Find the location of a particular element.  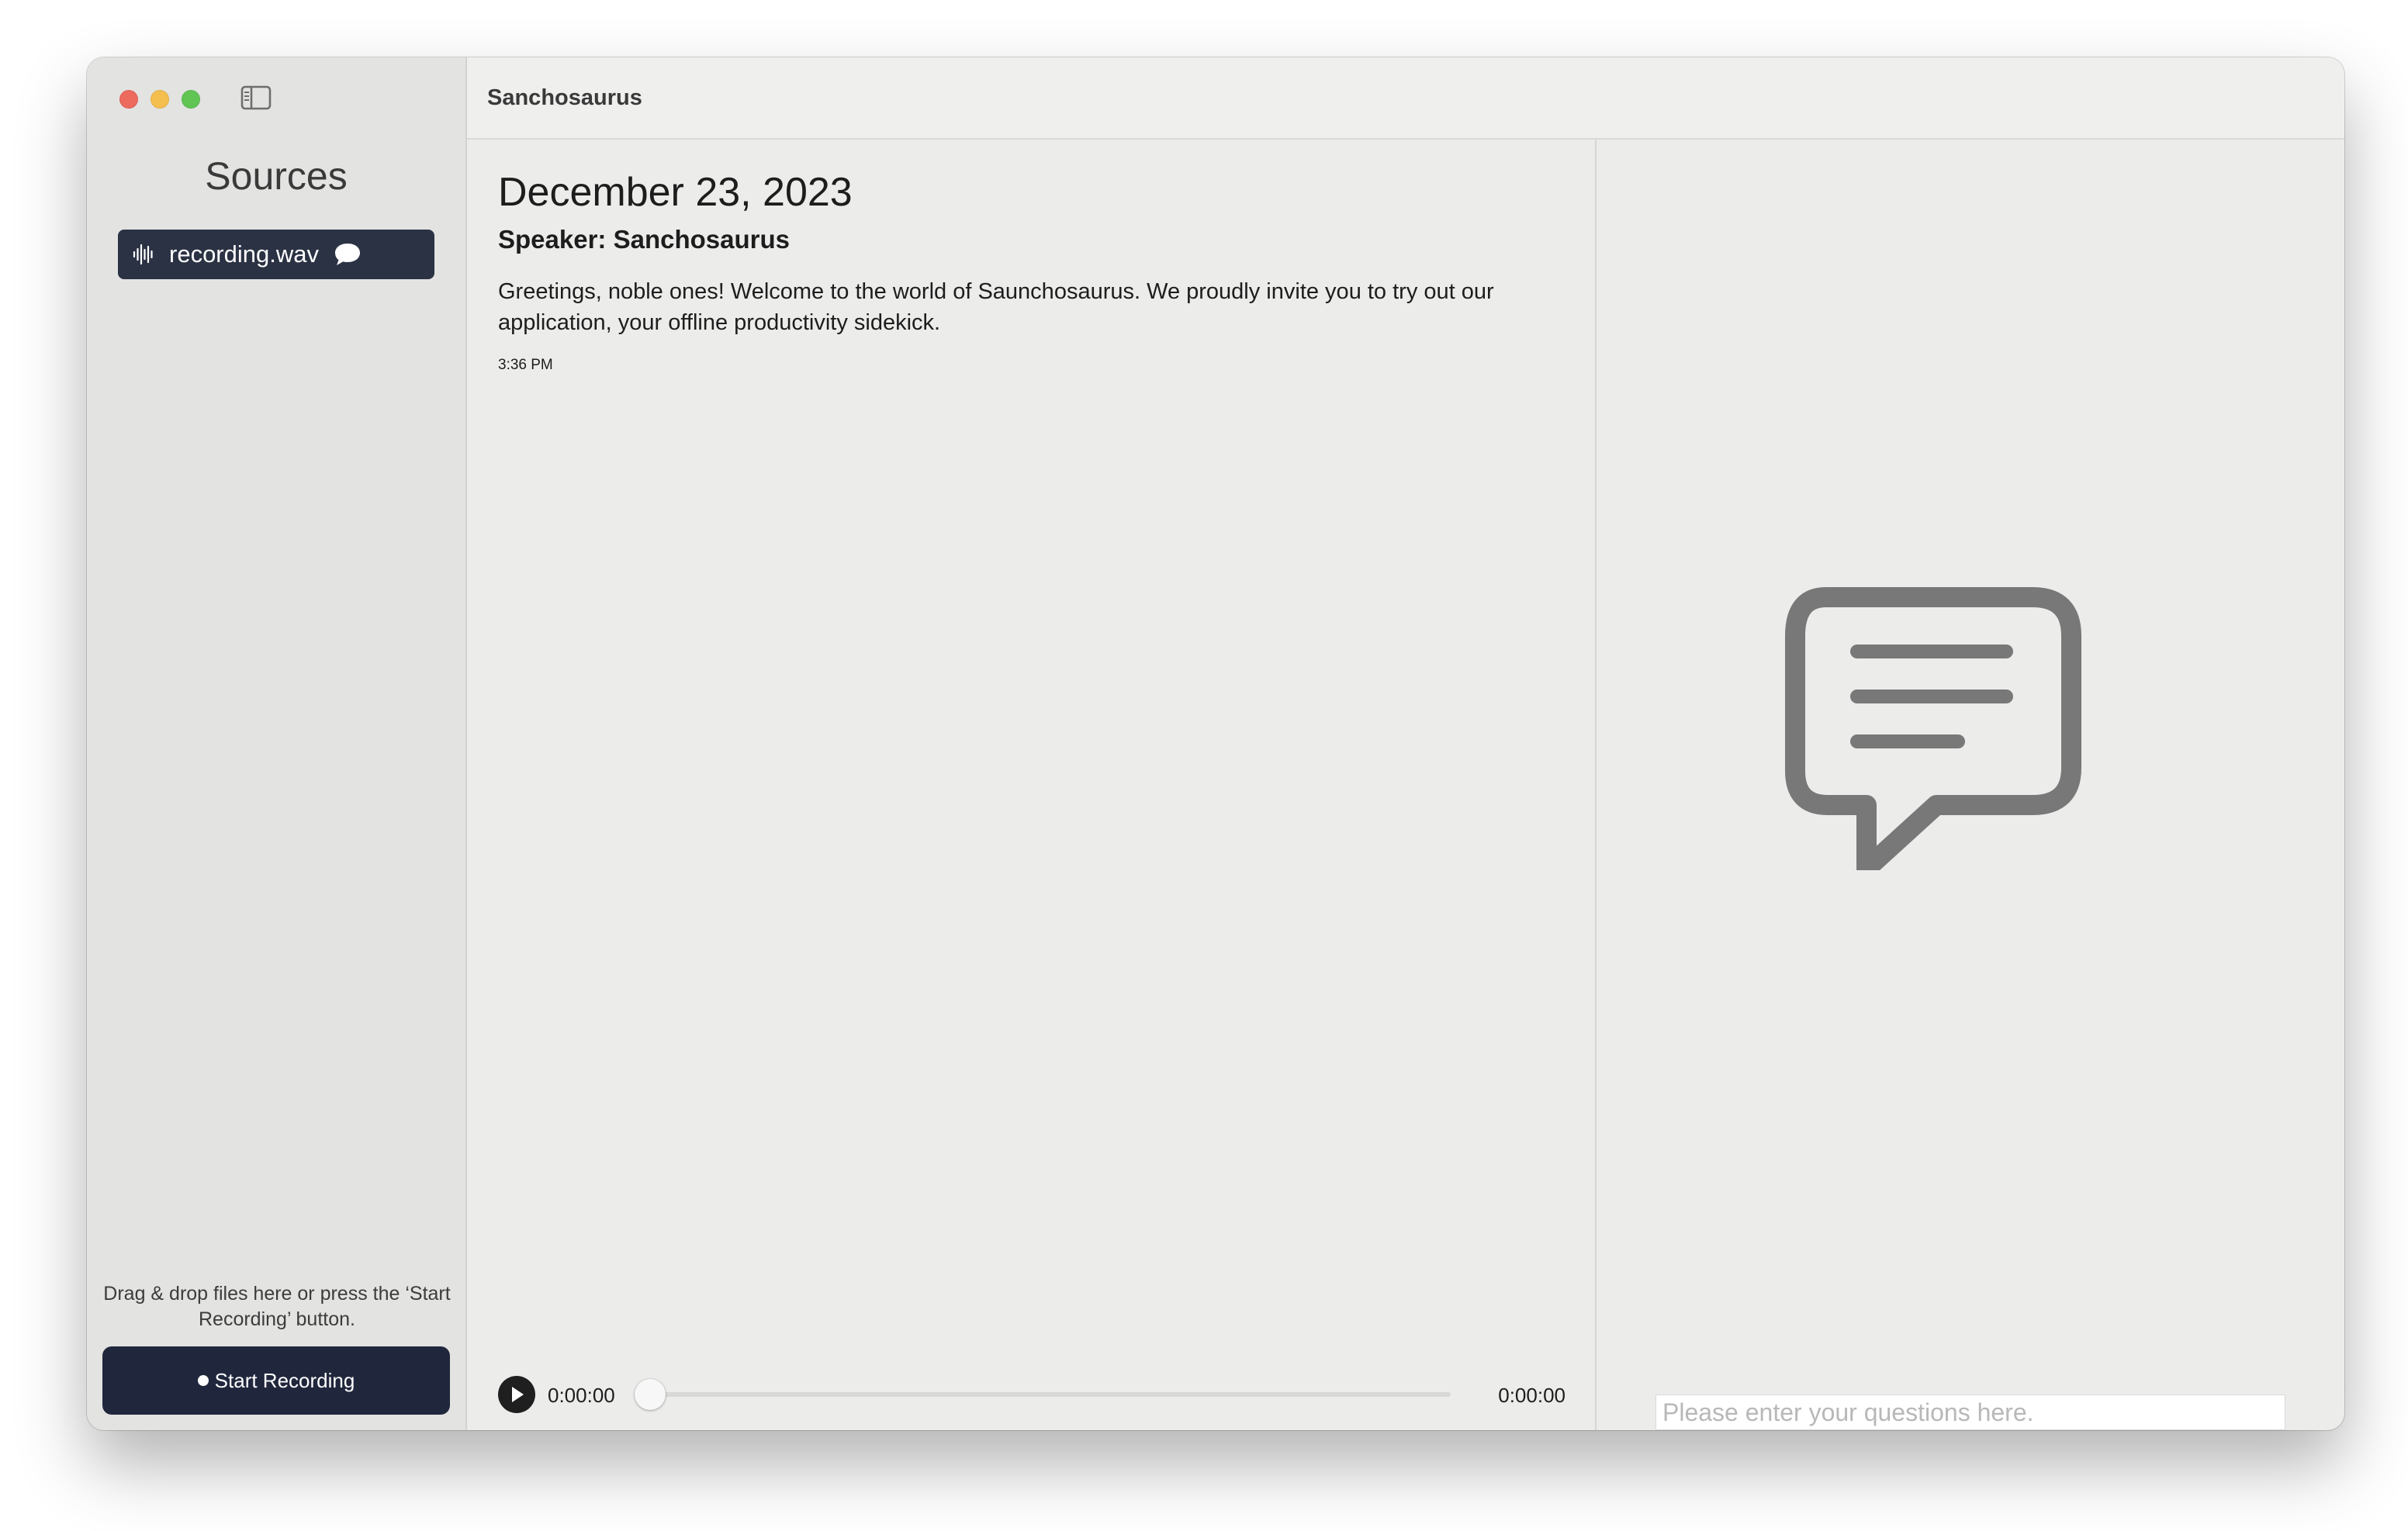

minimize-window-button is located at coordinates (159, 99).